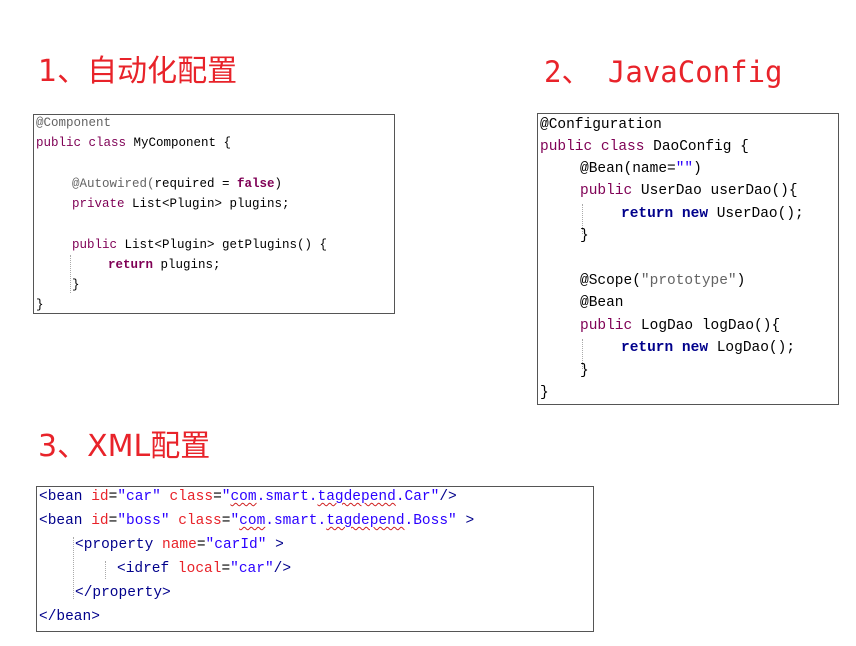 The height and width of the screenshot is (646, 856). I want to click on code-line: @Configuration, so click(601, 125).